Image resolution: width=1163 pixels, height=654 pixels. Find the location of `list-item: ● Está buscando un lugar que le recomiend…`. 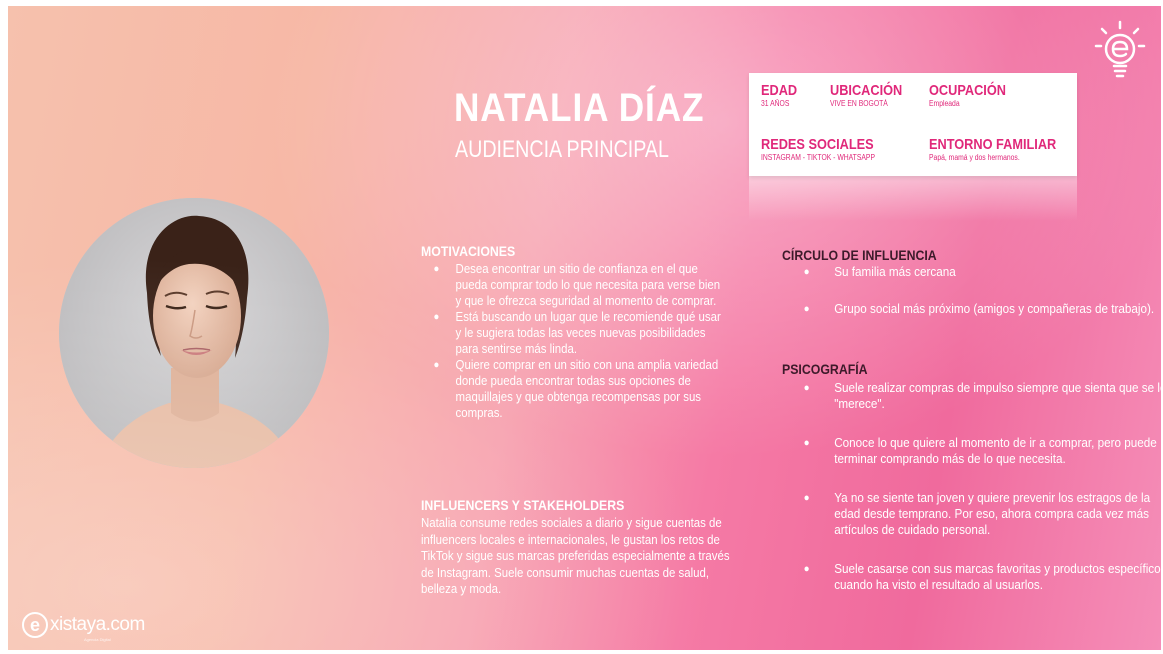

list-item: ● Está buscando un lugar que le recomiend… is located at coordinates (575, 333).